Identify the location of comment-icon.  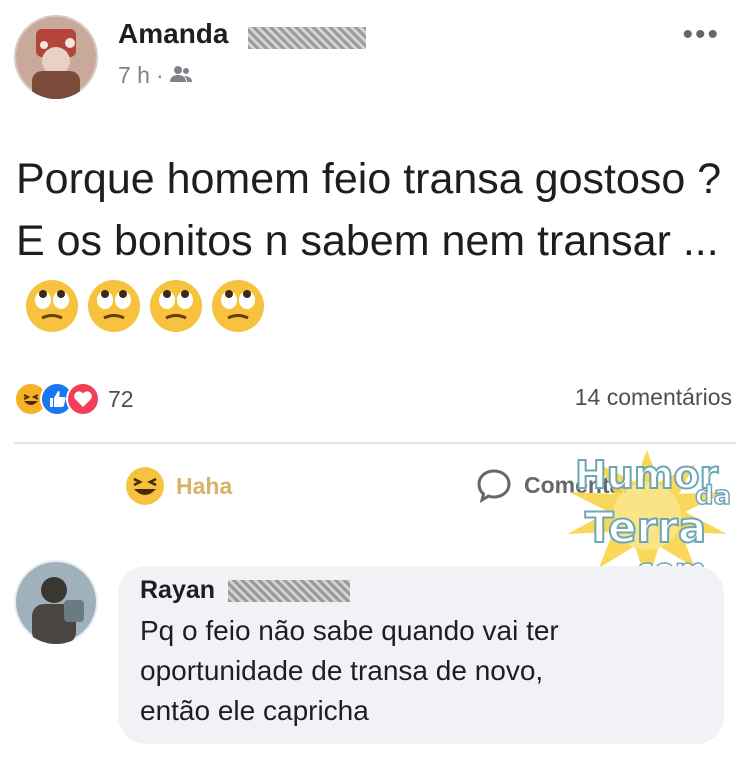
(494, 486).